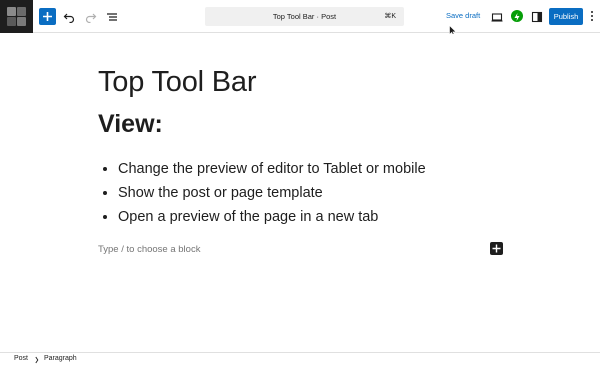 The height and width of the screenshot is (366, 600). I want to click on heading-block: View:, so click(130, 124).